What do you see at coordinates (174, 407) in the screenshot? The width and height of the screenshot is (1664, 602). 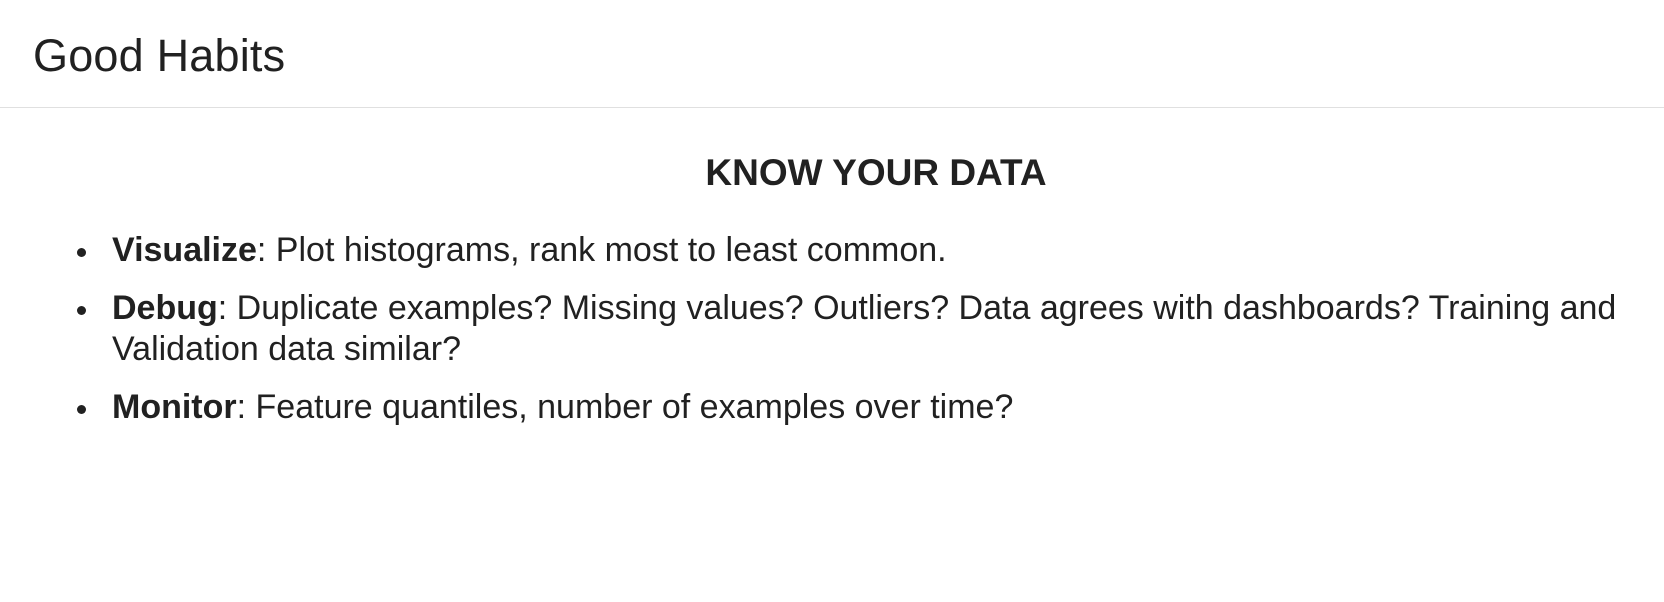 I see `bullet-term: Monitor` at bounding box center [174, 407].